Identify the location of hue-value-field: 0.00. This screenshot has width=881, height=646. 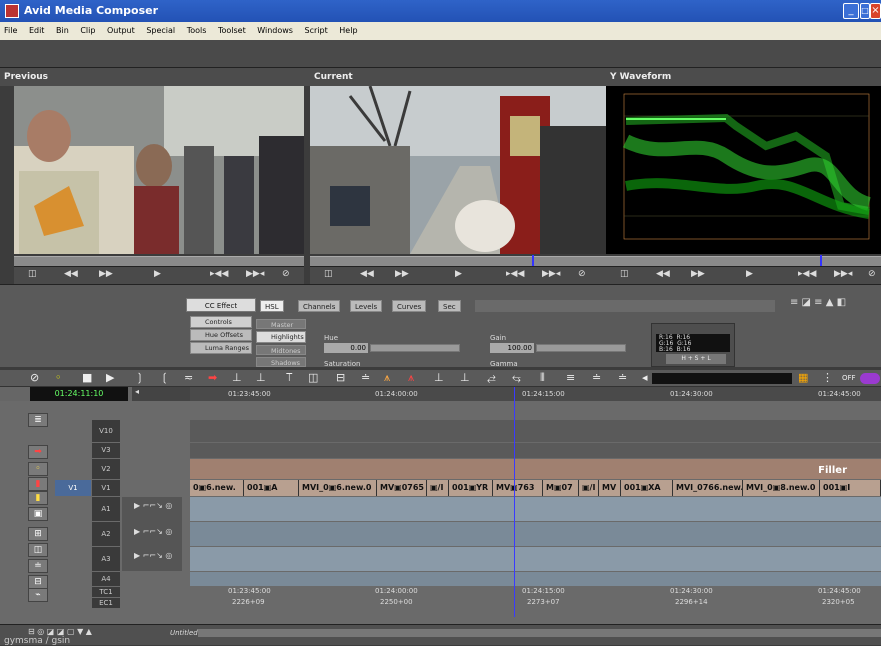
(346, 348).